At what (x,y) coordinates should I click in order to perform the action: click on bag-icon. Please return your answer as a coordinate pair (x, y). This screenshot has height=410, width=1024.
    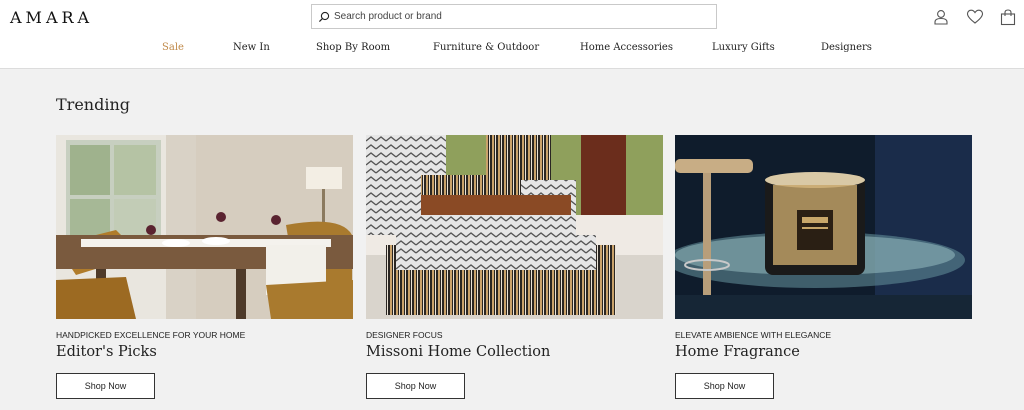
    Looking at the image, I should click on (1008, 17).